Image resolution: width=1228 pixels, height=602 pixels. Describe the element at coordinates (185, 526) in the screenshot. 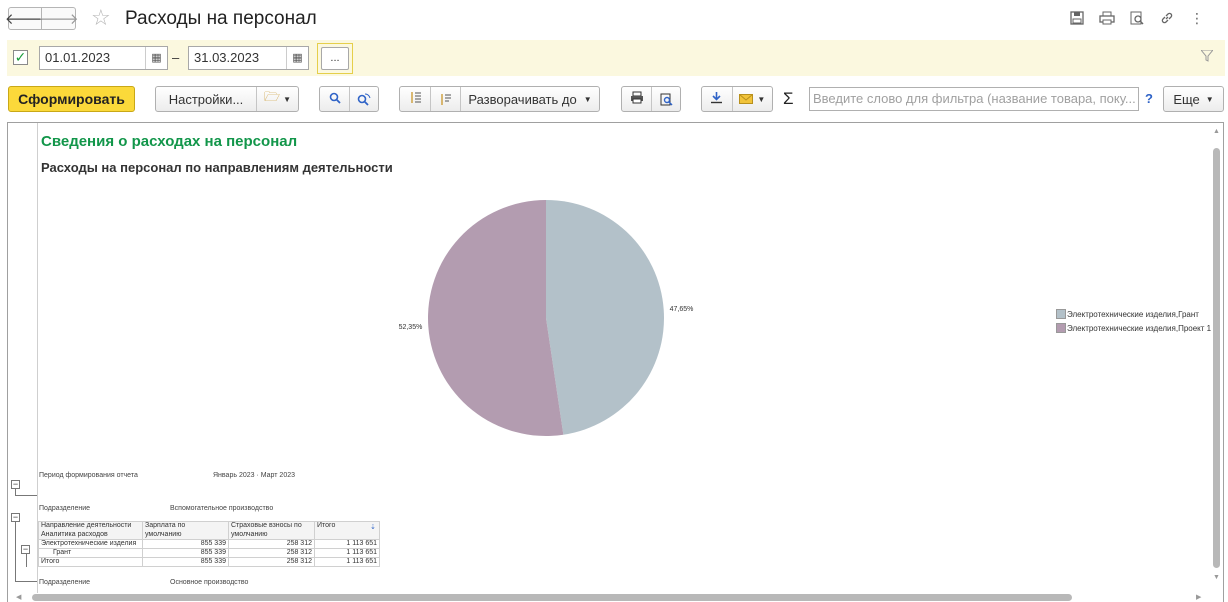

I see `table-header-cell: Зарплата по` at that location.